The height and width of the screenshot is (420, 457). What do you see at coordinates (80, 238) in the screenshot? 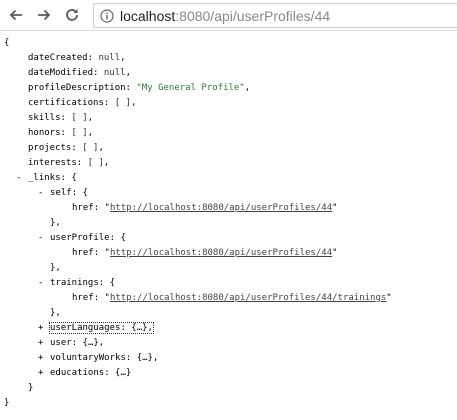
I see `json-key: userProfile` at bounding box center [80, 238].